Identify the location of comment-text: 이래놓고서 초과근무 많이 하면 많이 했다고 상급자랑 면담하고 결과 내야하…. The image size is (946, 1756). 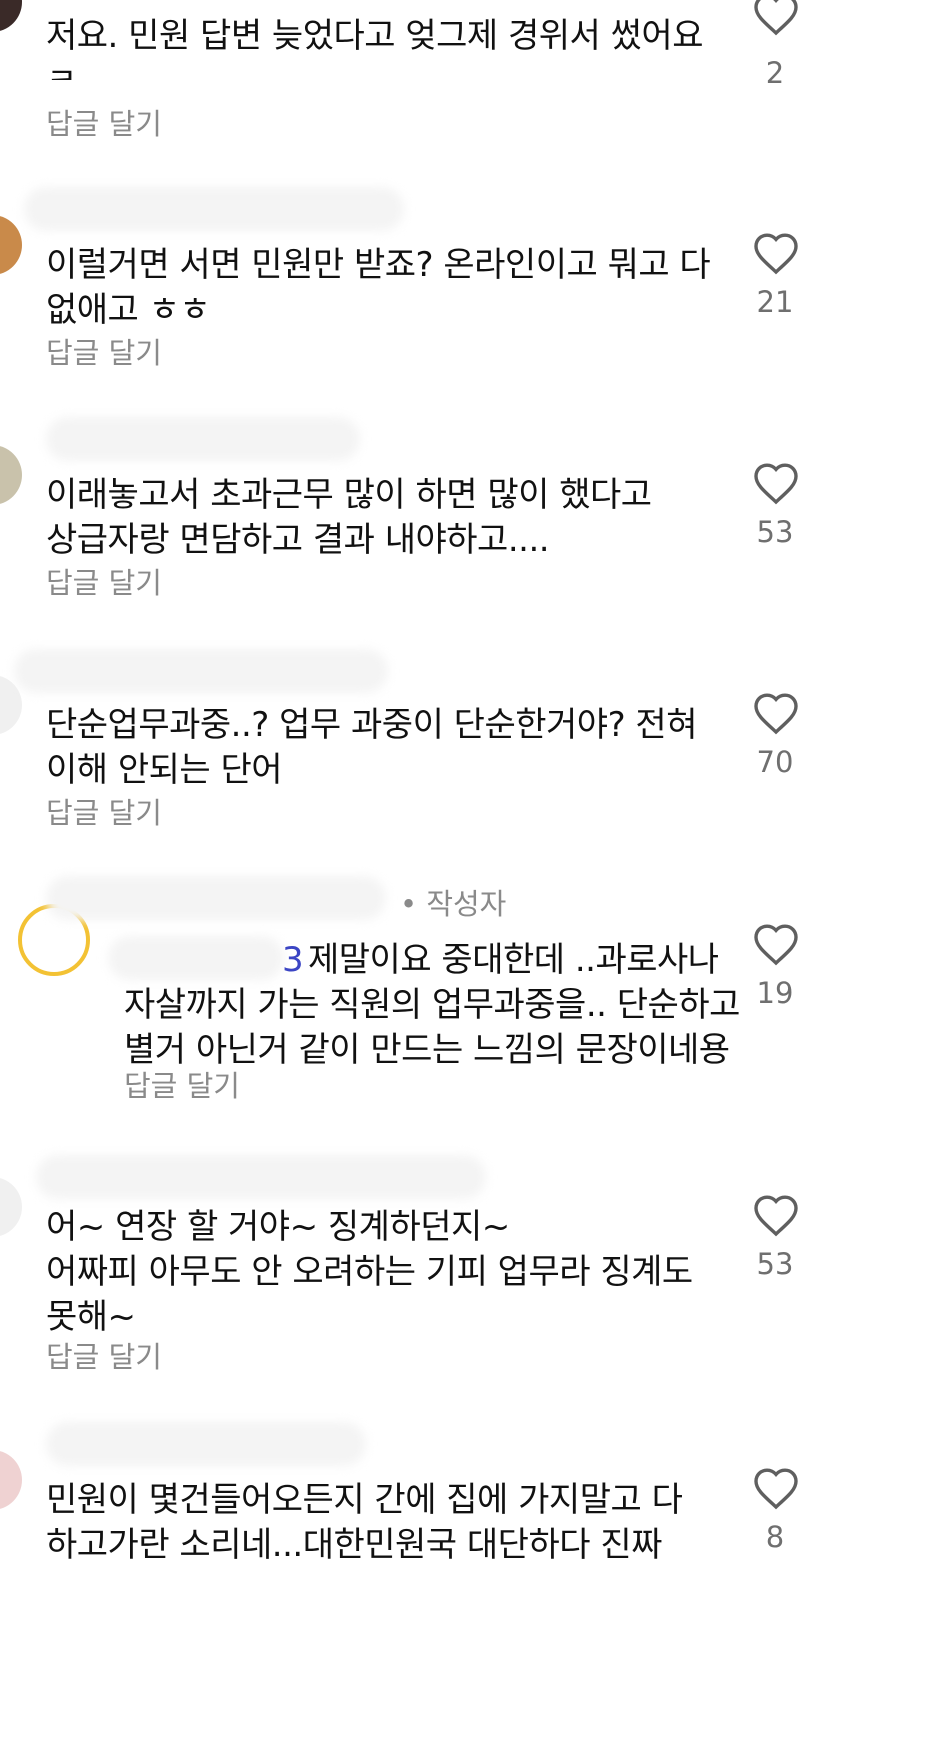
(349, 517).